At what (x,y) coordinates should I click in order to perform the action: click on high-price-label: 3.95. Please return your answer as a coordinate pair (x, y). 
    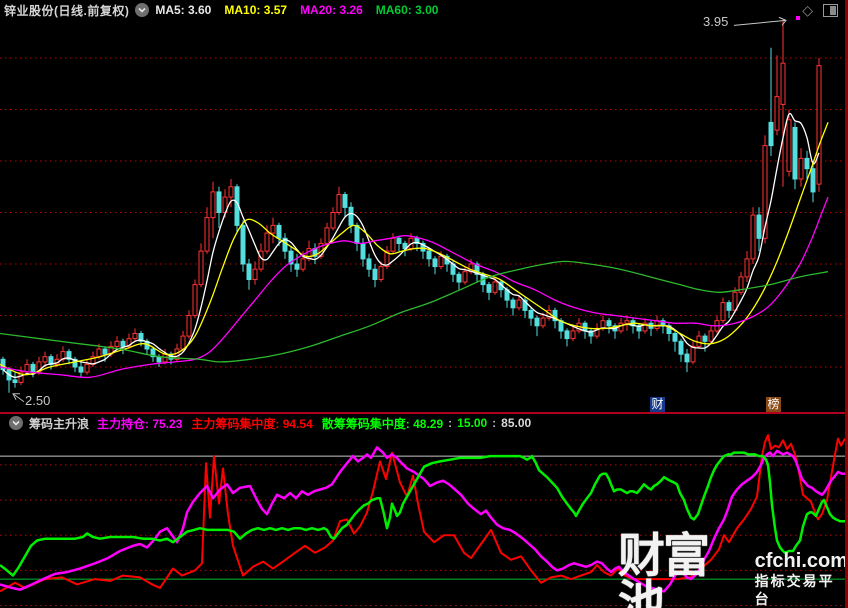
    Looking at the image, I should click on (716, 21).